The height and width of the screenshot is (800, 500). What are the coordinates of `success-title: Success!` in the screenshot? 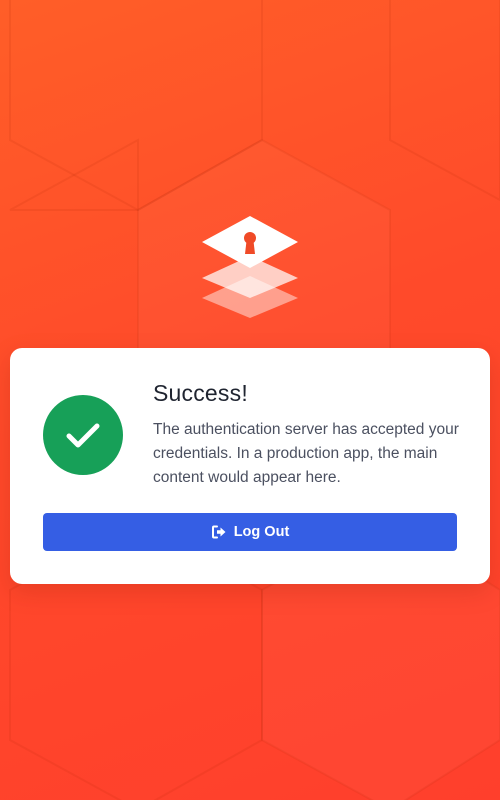 It's located at (200, 393).